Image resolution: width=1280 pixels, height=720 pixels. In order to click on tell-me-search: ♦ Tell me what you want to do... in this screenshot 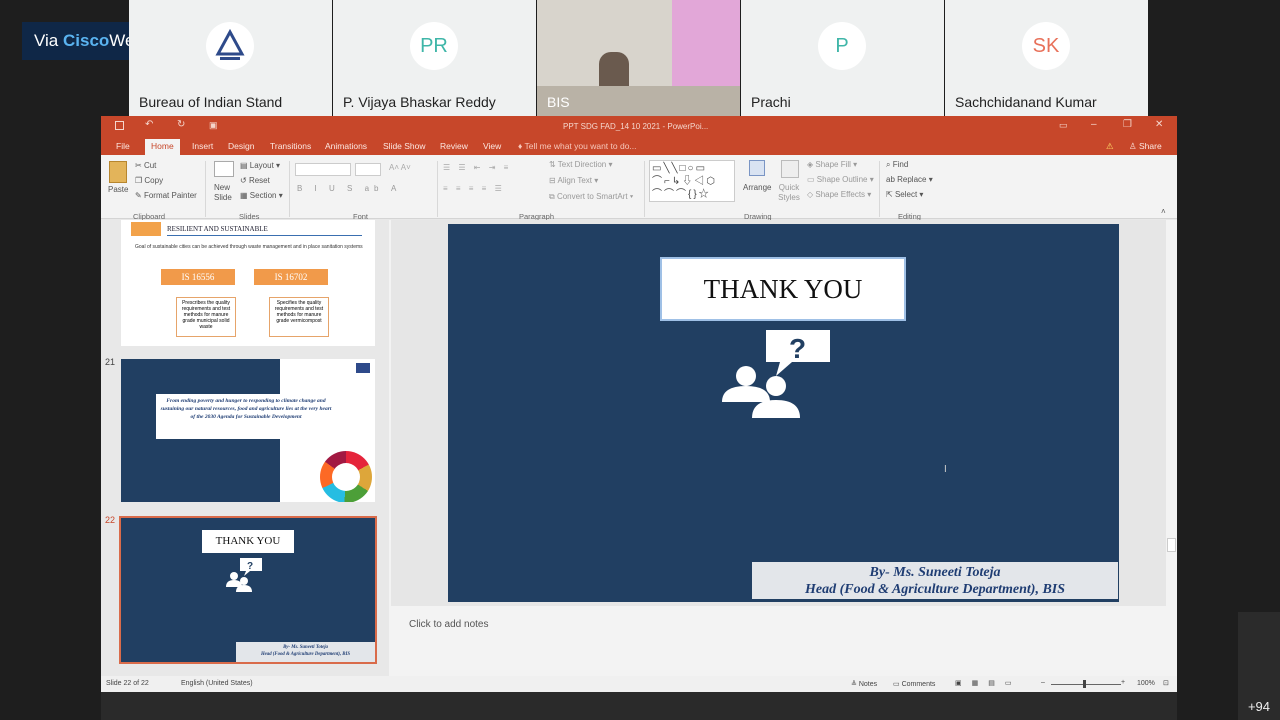, I will do `click(577, 146)`.